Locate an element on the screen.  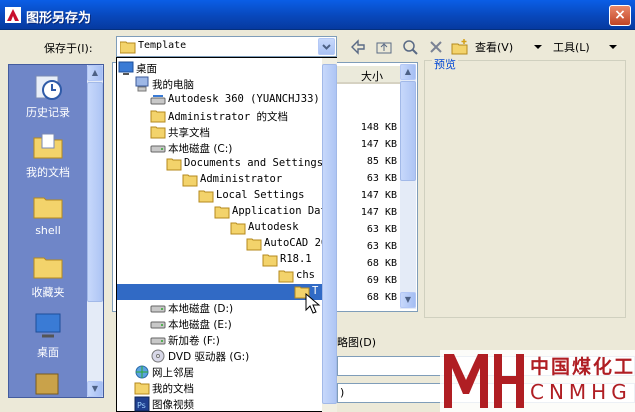
file-type-text: ) is located at coordinates (342, 392).